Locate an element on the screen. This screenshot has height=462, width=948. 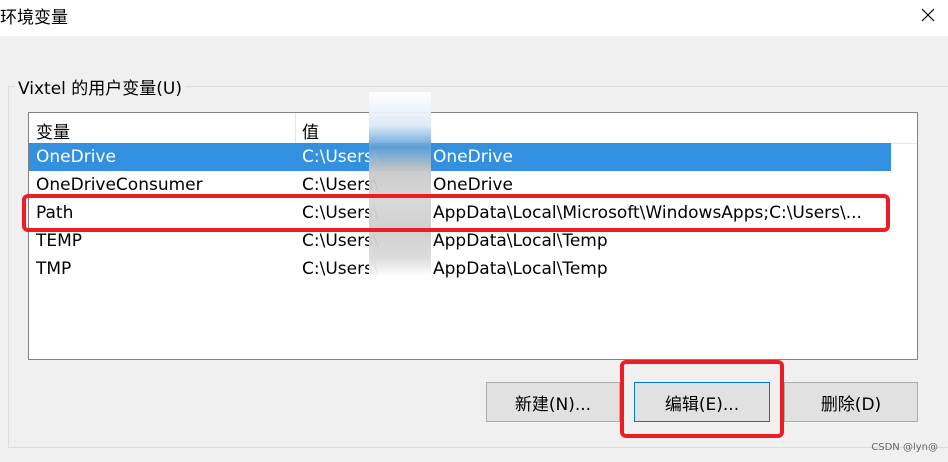
watermark: CSDN @lyn@ is located at coordinates (904, 447).